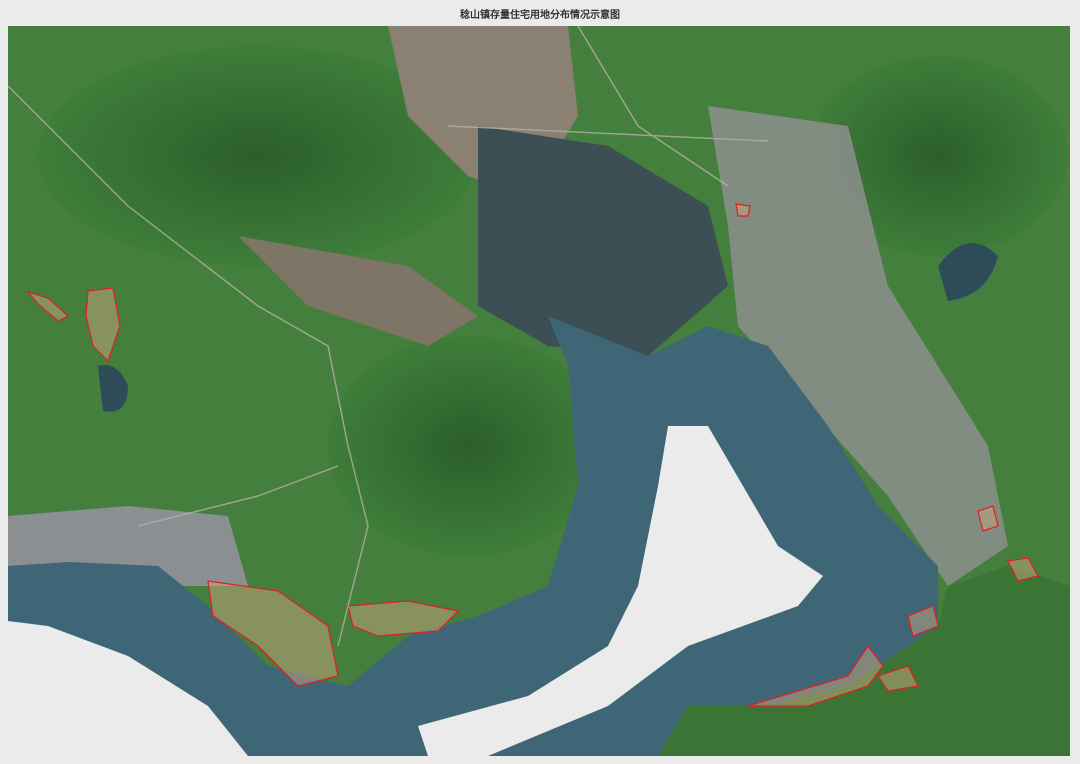  Describe the element at coordinates (468, 446) in the screenshot. I see `mountain-central` at that location.